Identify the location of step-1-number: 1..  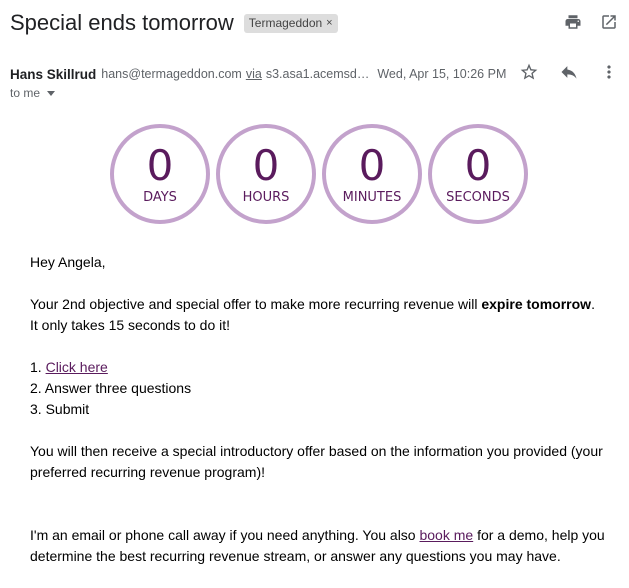
(38, 367).